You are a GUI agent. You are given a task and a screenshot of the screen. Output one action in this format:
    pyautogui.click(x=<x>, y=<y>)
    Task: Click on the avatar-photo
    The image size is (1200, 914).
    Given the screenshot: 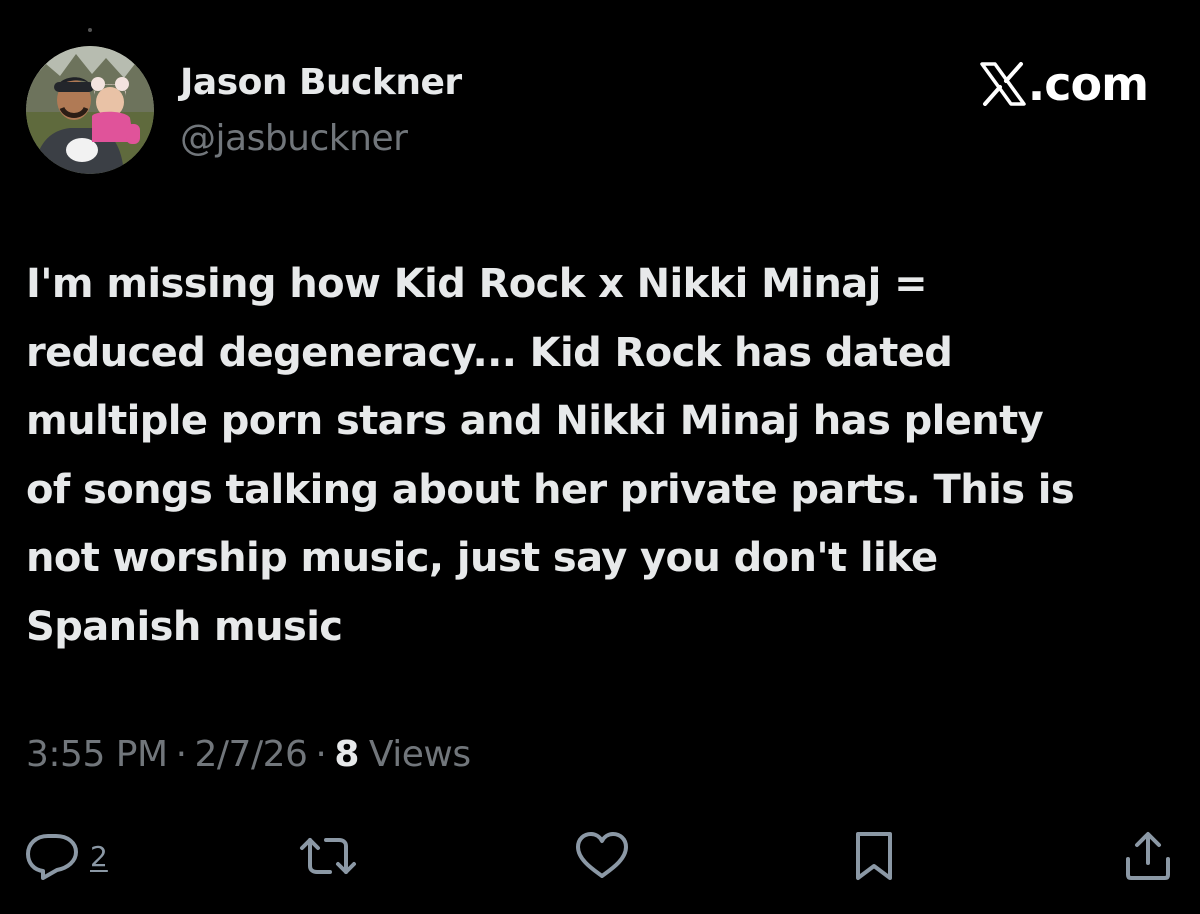 What is the action you would take?
    pyautogui.click(x=90, y=110)
    